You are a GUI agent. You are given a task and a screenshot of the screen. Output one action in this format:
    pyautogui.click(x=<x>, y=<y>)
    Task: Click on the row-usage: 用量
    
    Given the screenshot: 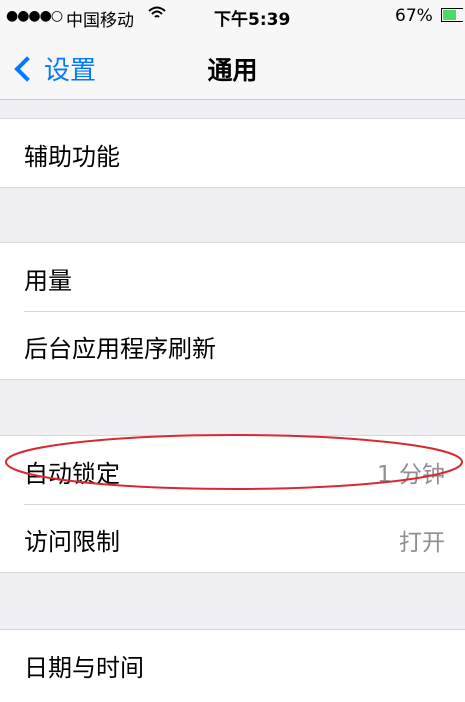 What is the action you would take?
    pyautogui.click(x=232, y=277)
    